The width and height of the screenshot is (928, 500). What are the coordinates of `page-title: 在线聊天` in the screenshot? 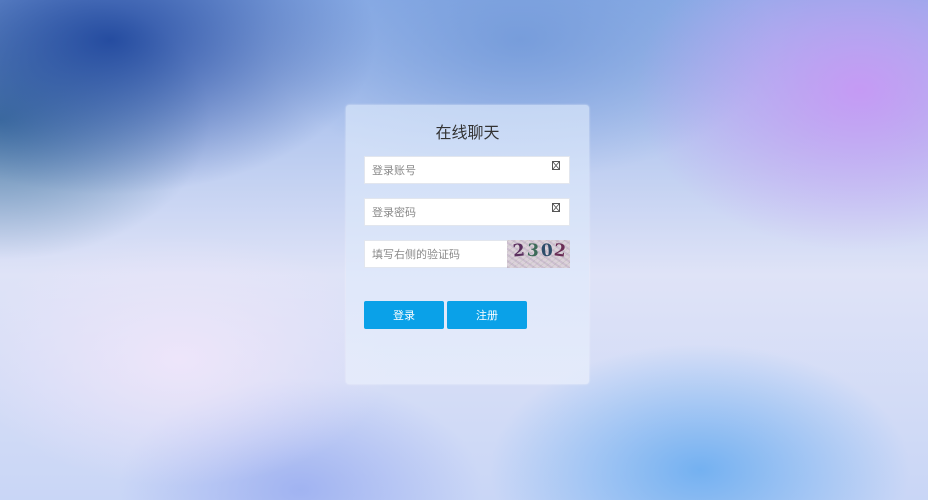 It's located at (467, 132).